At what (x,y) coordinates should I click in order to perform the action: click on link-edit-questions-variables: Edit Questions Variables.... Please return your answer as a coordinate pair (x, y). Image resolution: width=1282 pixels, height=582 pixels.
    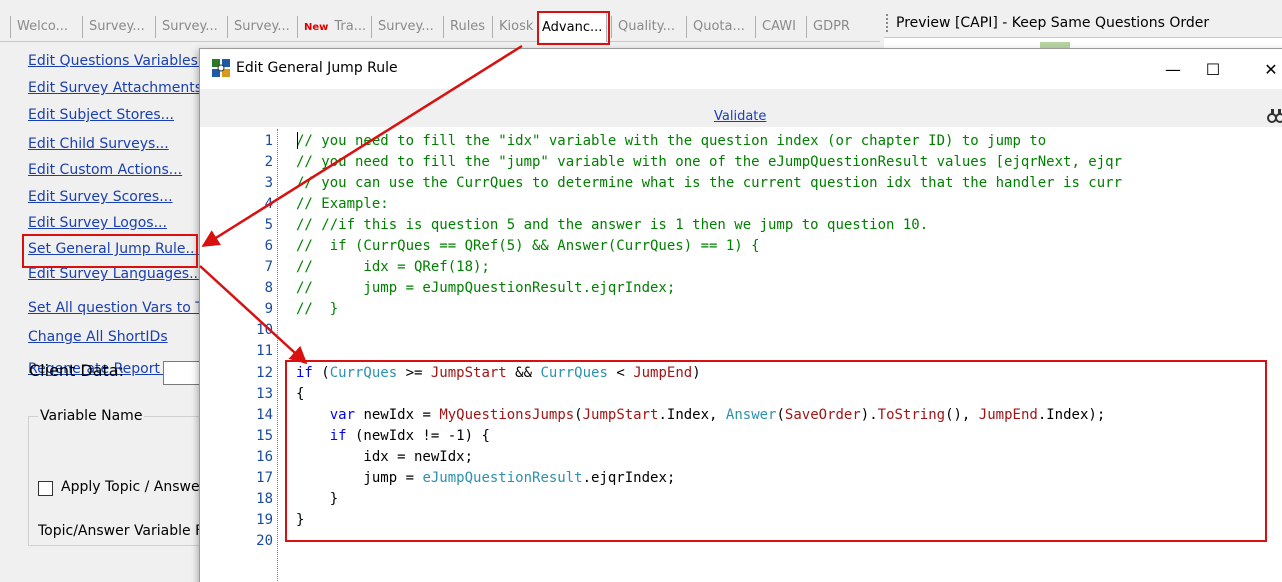
    Looking at the image, I should click on (119, 61).